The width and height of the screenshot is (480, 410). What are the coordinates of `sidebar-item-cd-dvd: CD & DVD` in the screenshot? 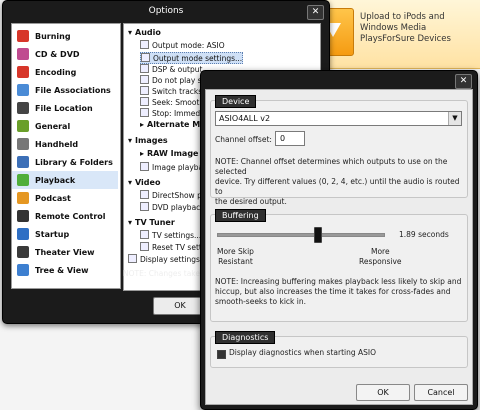 It's located at (65, 54).